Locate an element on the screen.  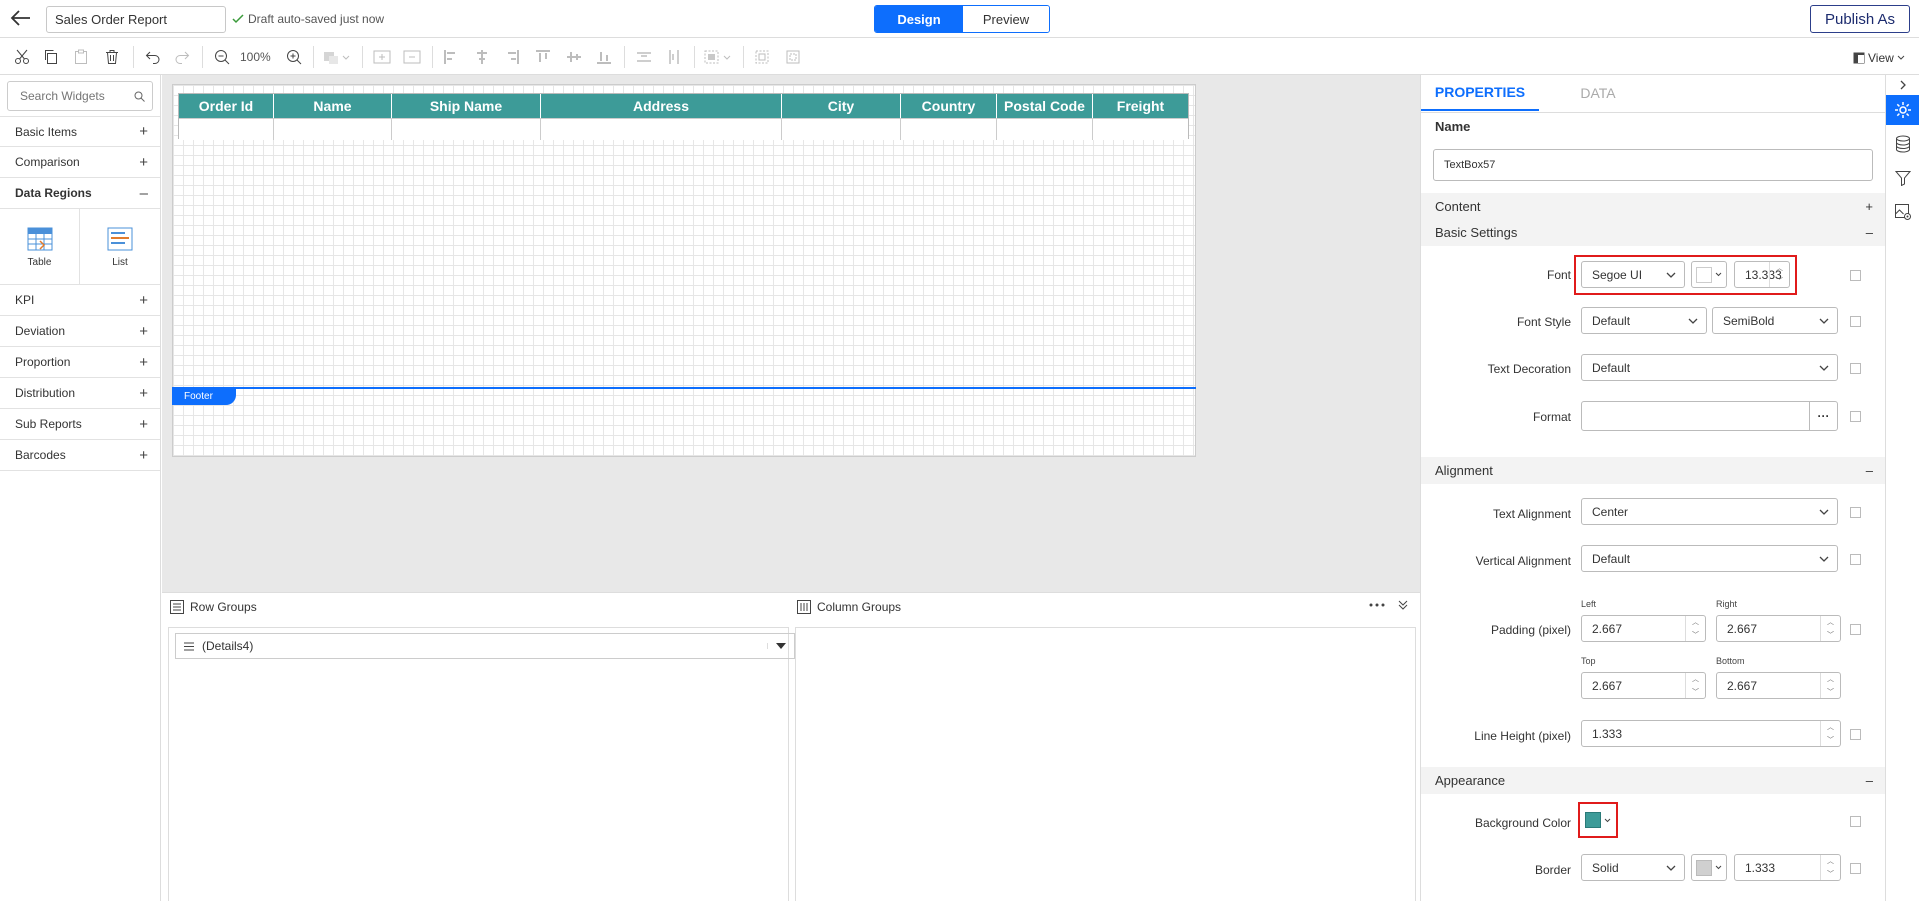
gear-icon is located at coordinates (1902, 110).